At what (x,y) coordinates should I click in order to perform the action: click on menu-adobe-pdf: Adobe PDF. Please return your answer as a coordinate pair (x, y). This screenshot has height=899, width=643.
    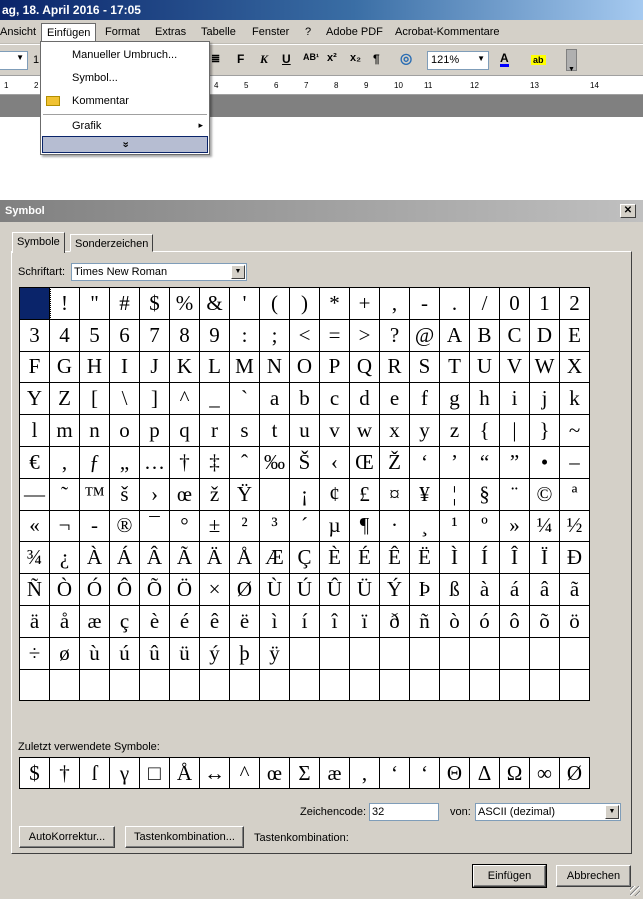
    Looking at the image, I should click on (354, 32).